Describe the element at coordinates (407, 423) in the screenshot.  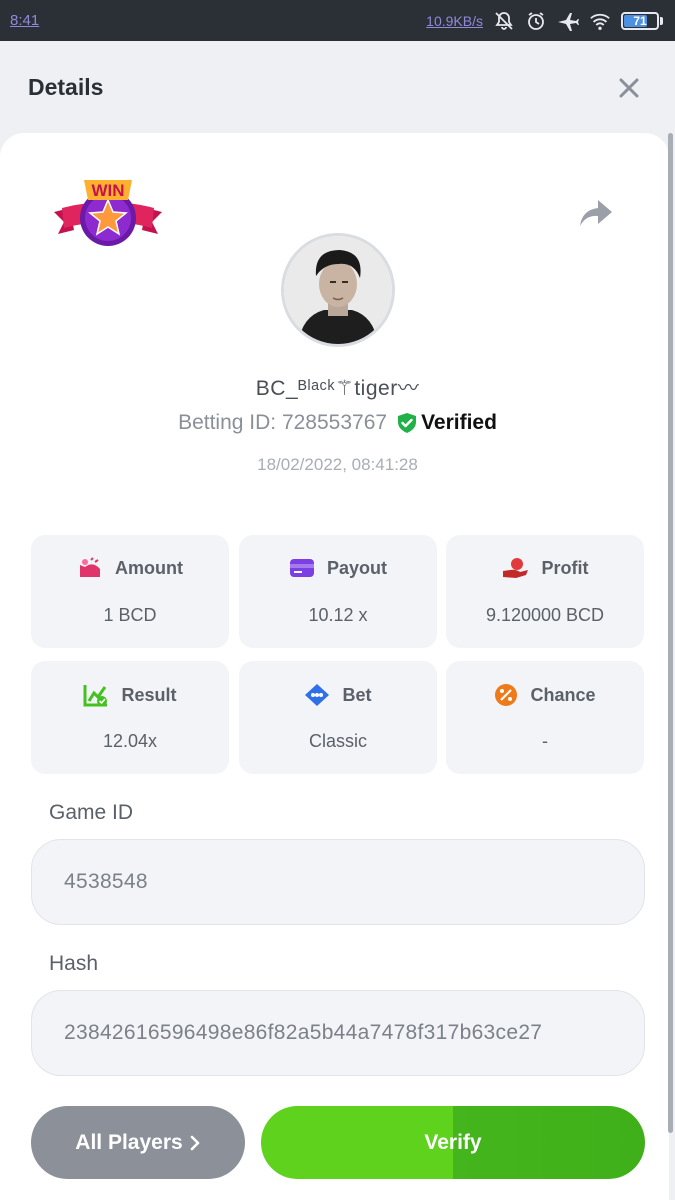
I see `shield-check-icon` at that location.